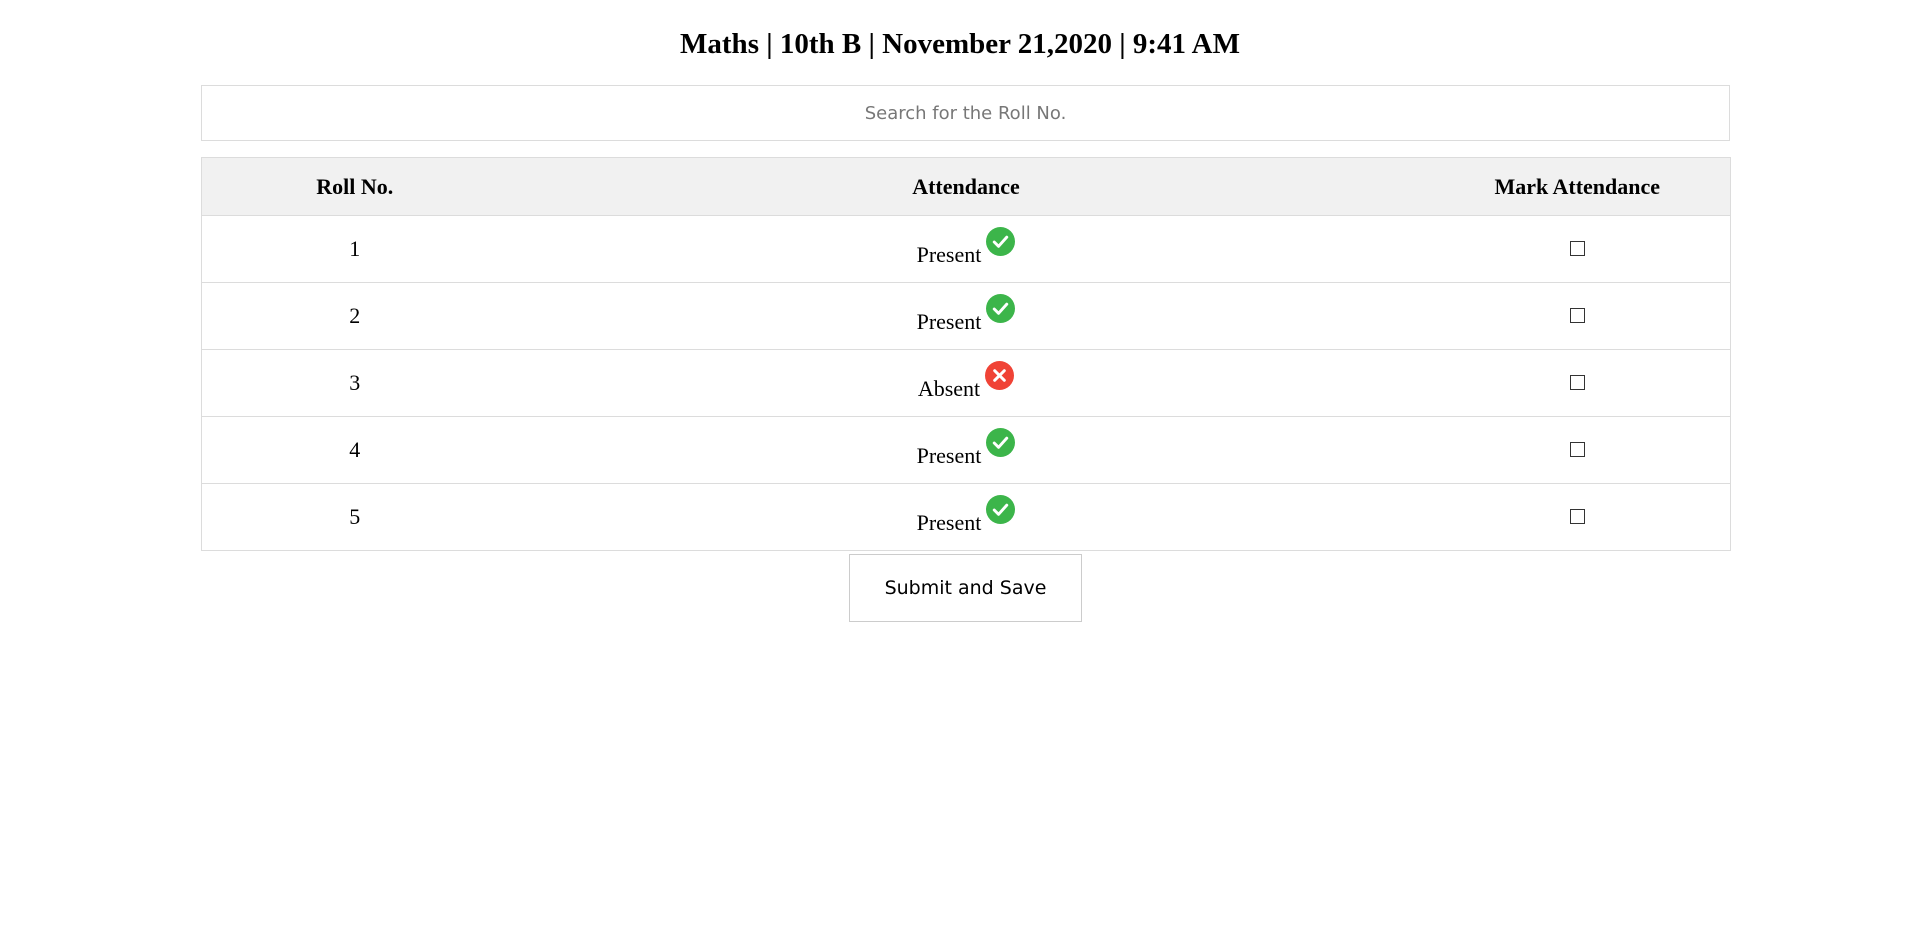 The image size is (1920, 937). I want to click on table-header: Roll No. Attendance Mark Attendance, so click(966, 186).